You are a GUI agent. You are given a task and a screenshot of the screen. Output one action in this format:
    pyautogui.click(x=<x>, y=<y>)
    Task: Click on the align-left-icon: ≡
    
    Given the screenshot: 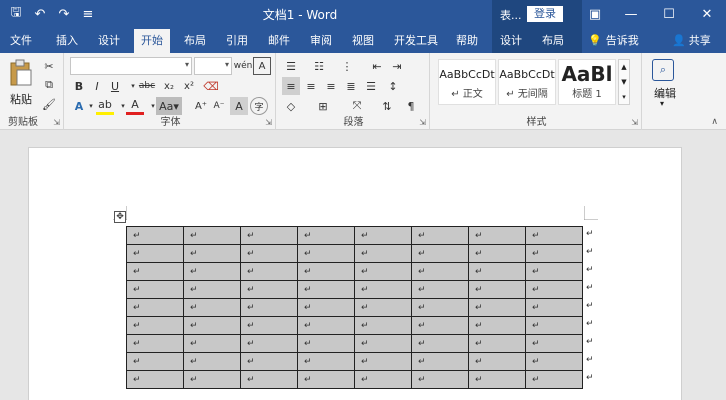 What is the action you would take?
    pyautogui.click(x=291, y=86)
    